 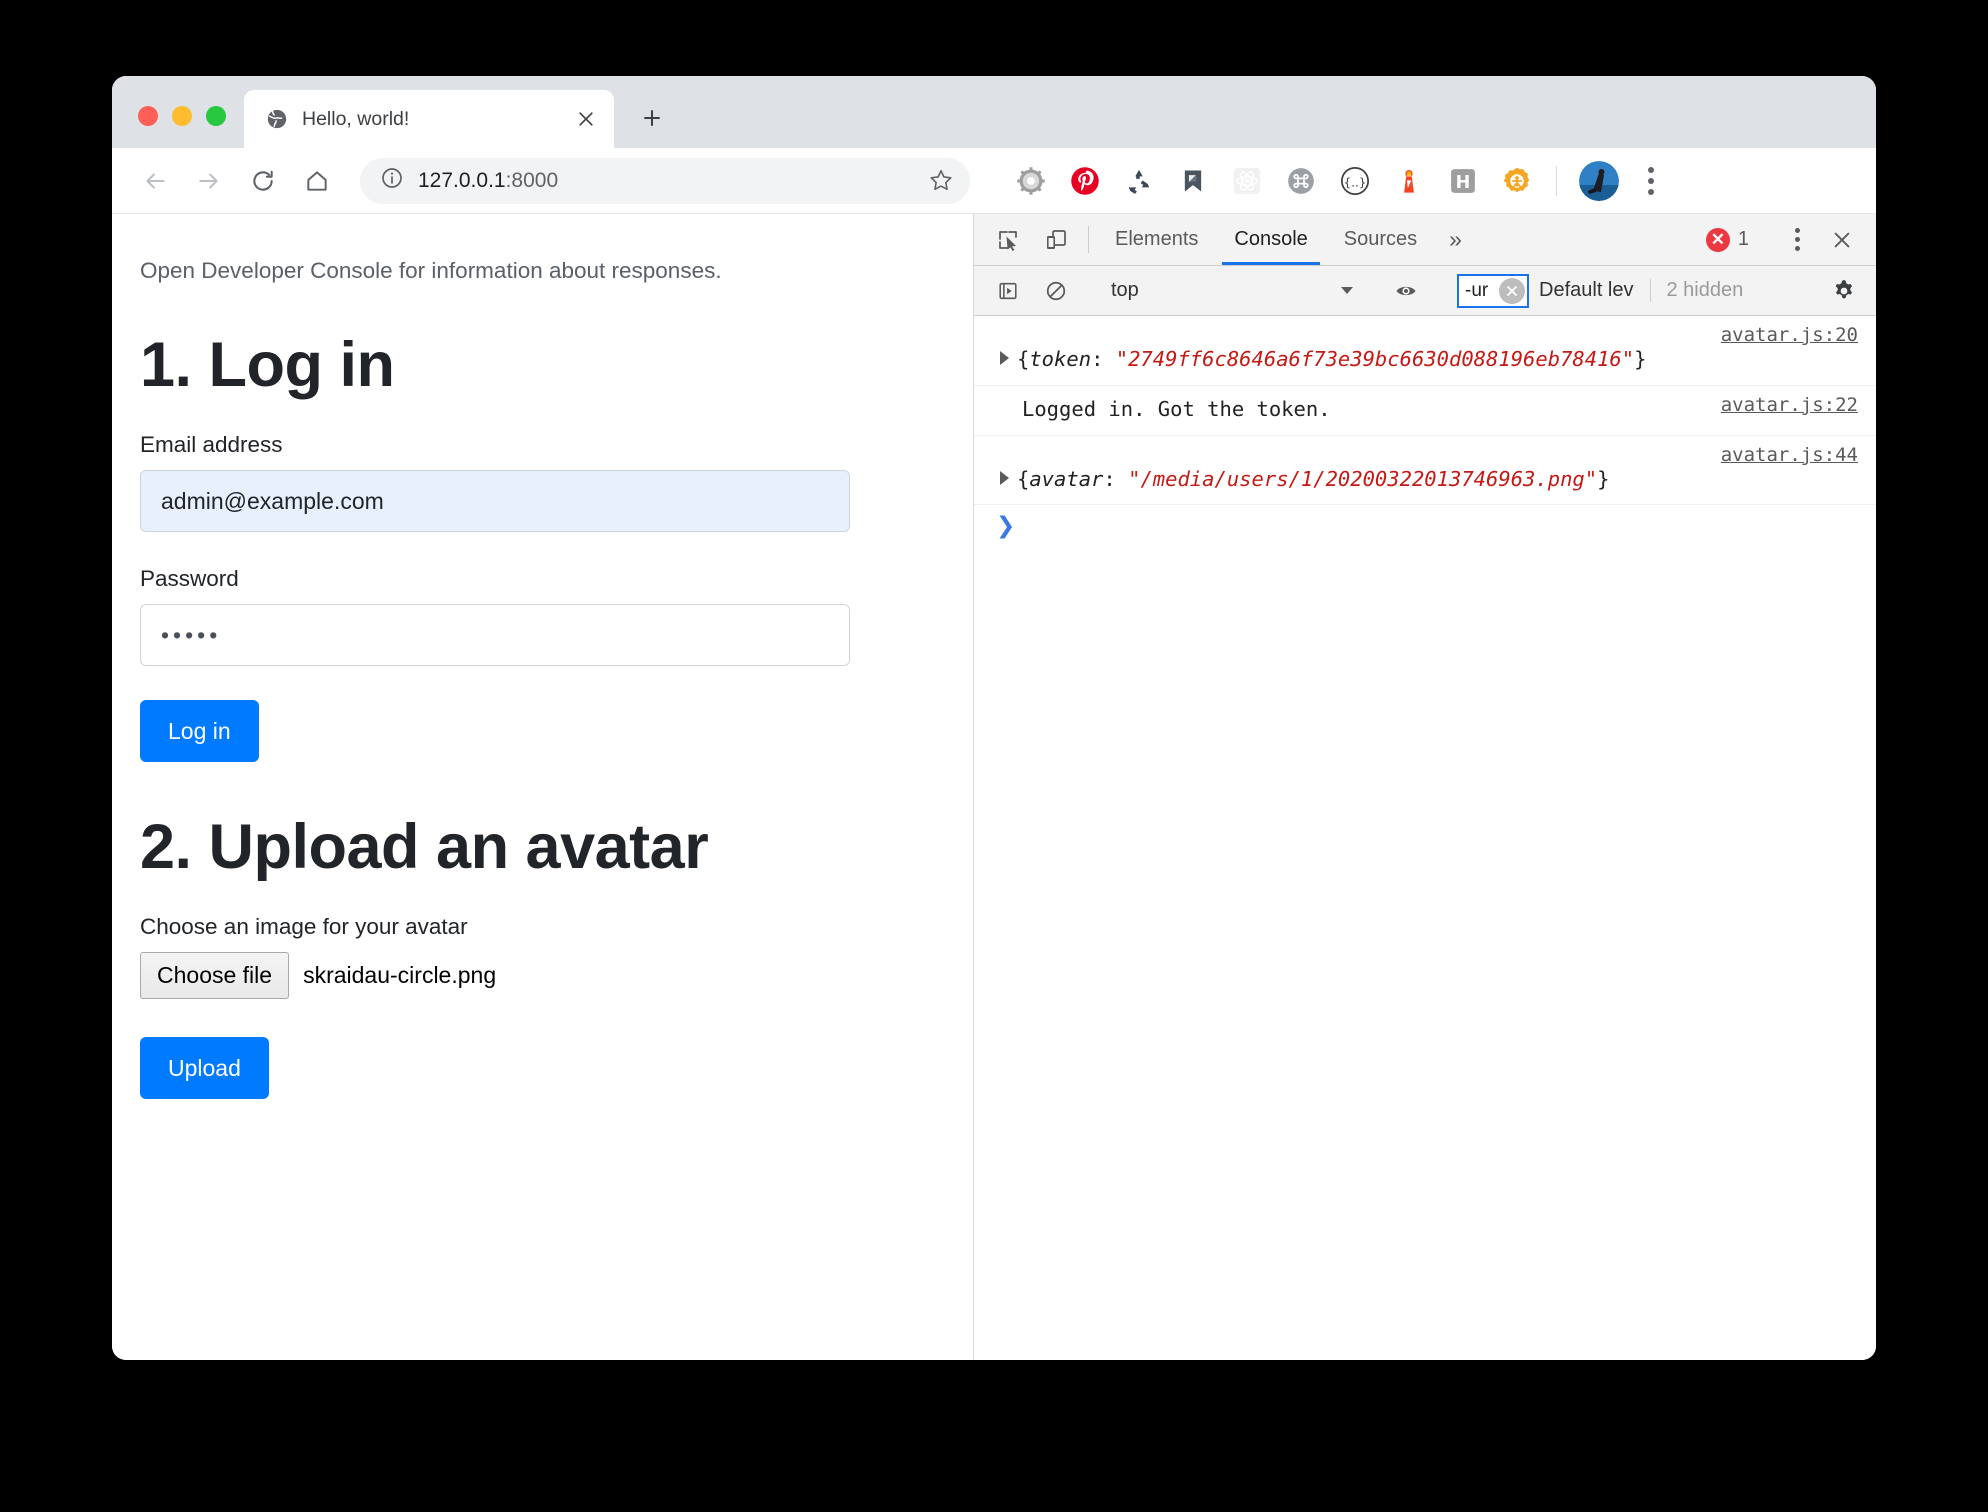 I want to click on prompt-caret-icon: ❯, so click(x=1006, y=526).